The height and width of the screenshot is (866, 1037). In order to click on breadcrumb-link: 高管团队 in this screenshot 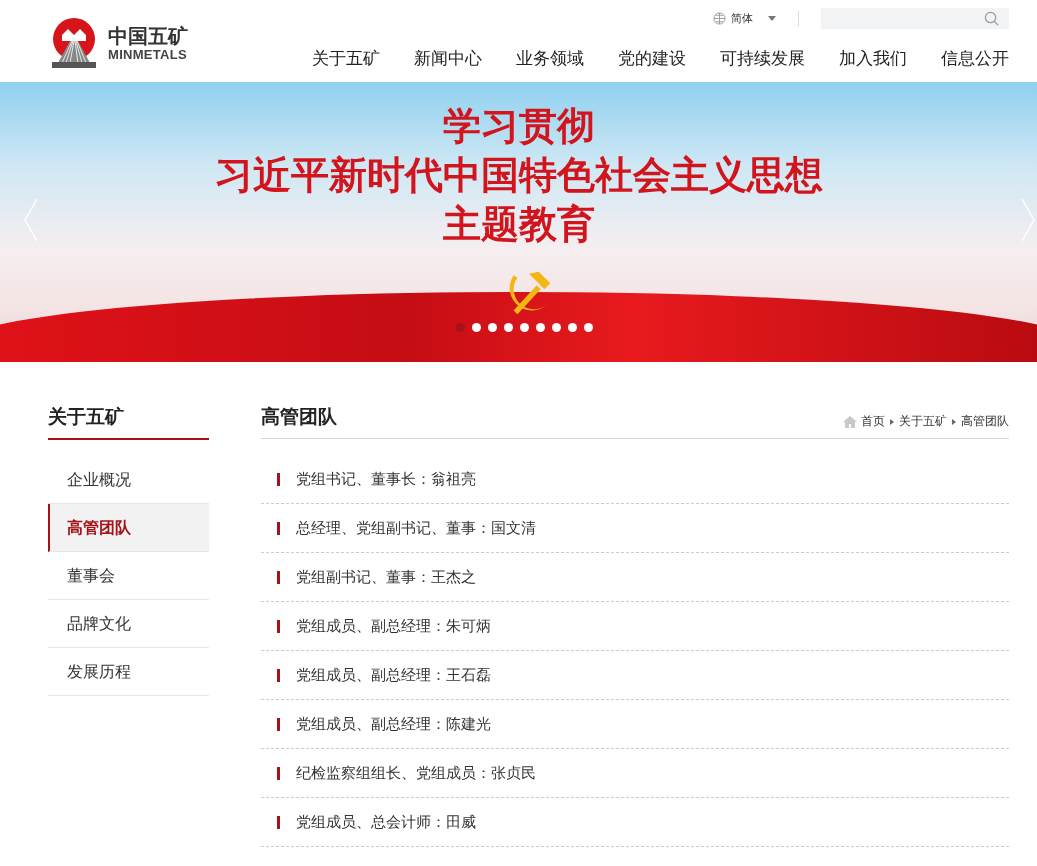, I will do `click(985, 421)`.